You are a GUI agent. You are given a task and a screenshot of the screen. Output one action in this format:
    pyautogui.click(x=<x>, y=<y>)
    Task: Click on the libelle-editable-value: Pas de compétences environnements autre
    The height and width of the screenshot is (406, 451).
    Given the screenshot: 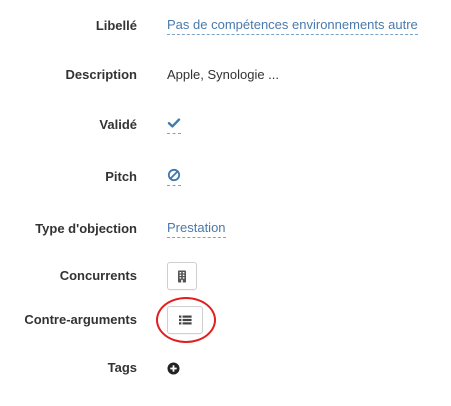 What is the action you would take?
    pyautogui.click(x=292, y=26)
    